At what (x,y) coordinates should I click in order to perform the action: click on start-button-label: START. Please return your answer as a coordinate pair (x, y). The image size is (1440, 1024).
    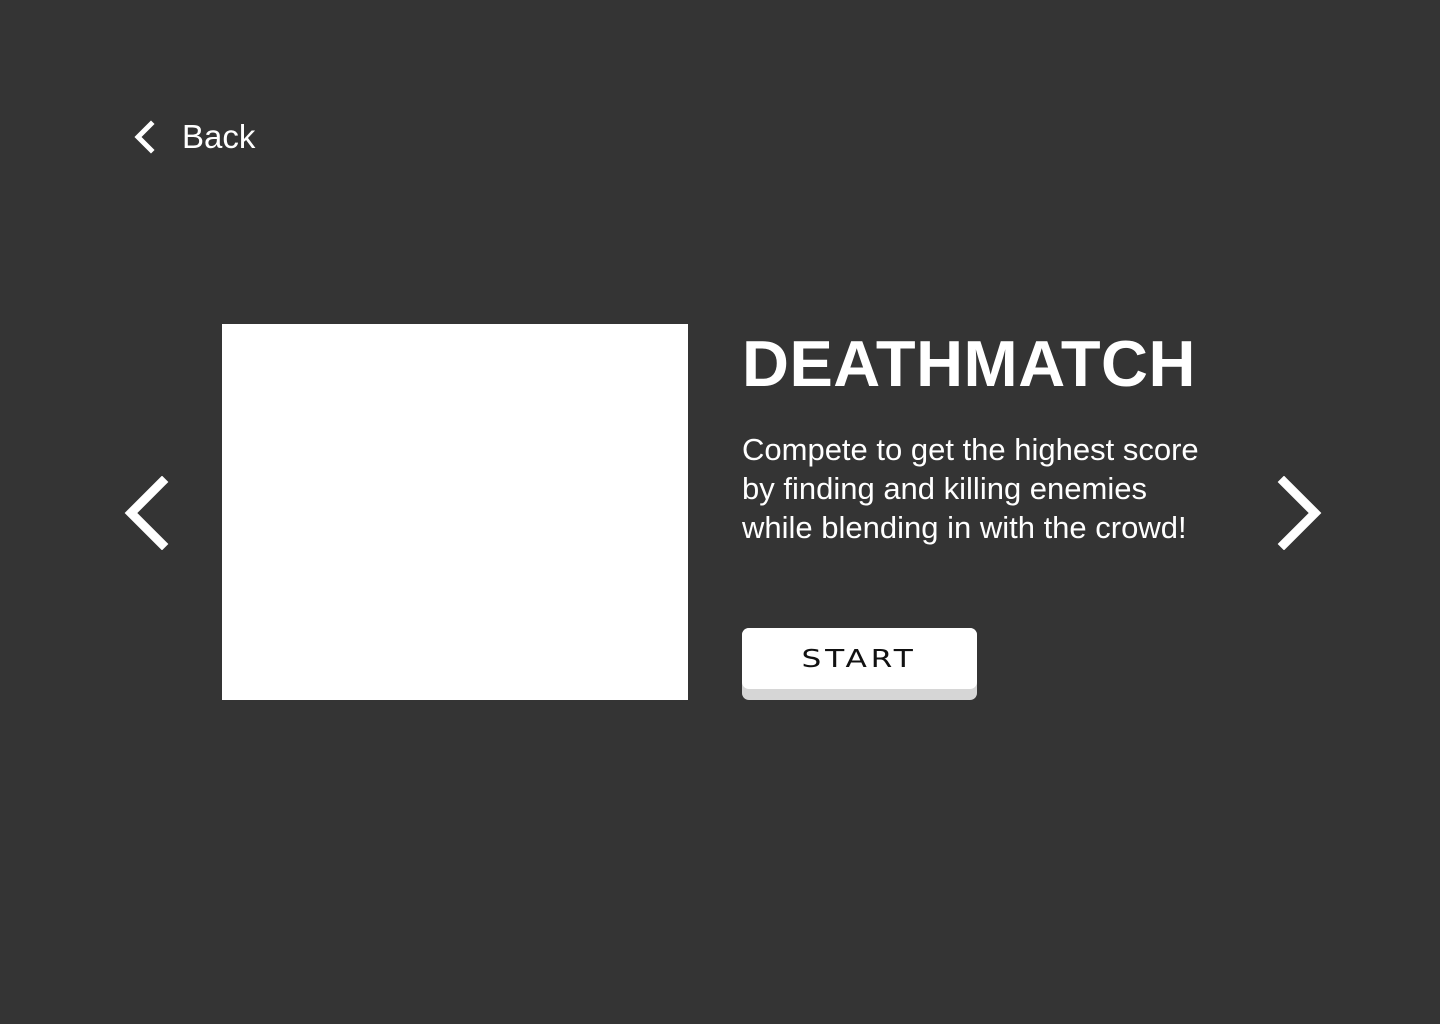
    Looking at the image, I should click on (859, 658).